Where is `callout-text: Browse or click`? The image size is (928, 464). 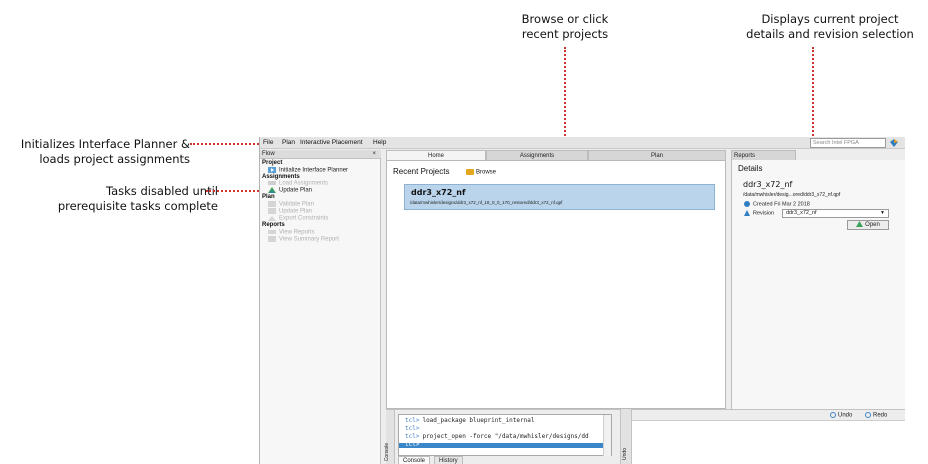
callout-text: Browse or click is located at coordinates (565, 19).